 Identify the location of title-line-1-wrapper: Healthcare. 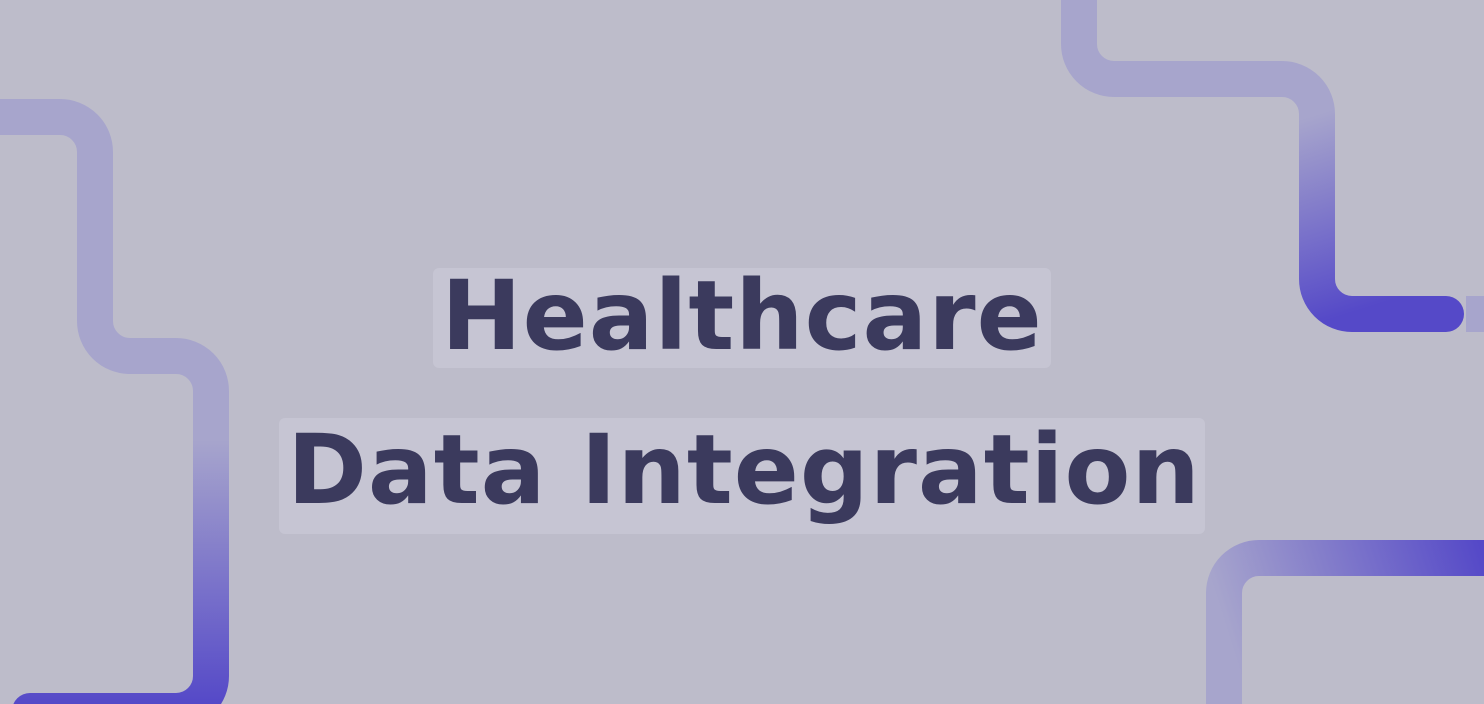
(742, 318).